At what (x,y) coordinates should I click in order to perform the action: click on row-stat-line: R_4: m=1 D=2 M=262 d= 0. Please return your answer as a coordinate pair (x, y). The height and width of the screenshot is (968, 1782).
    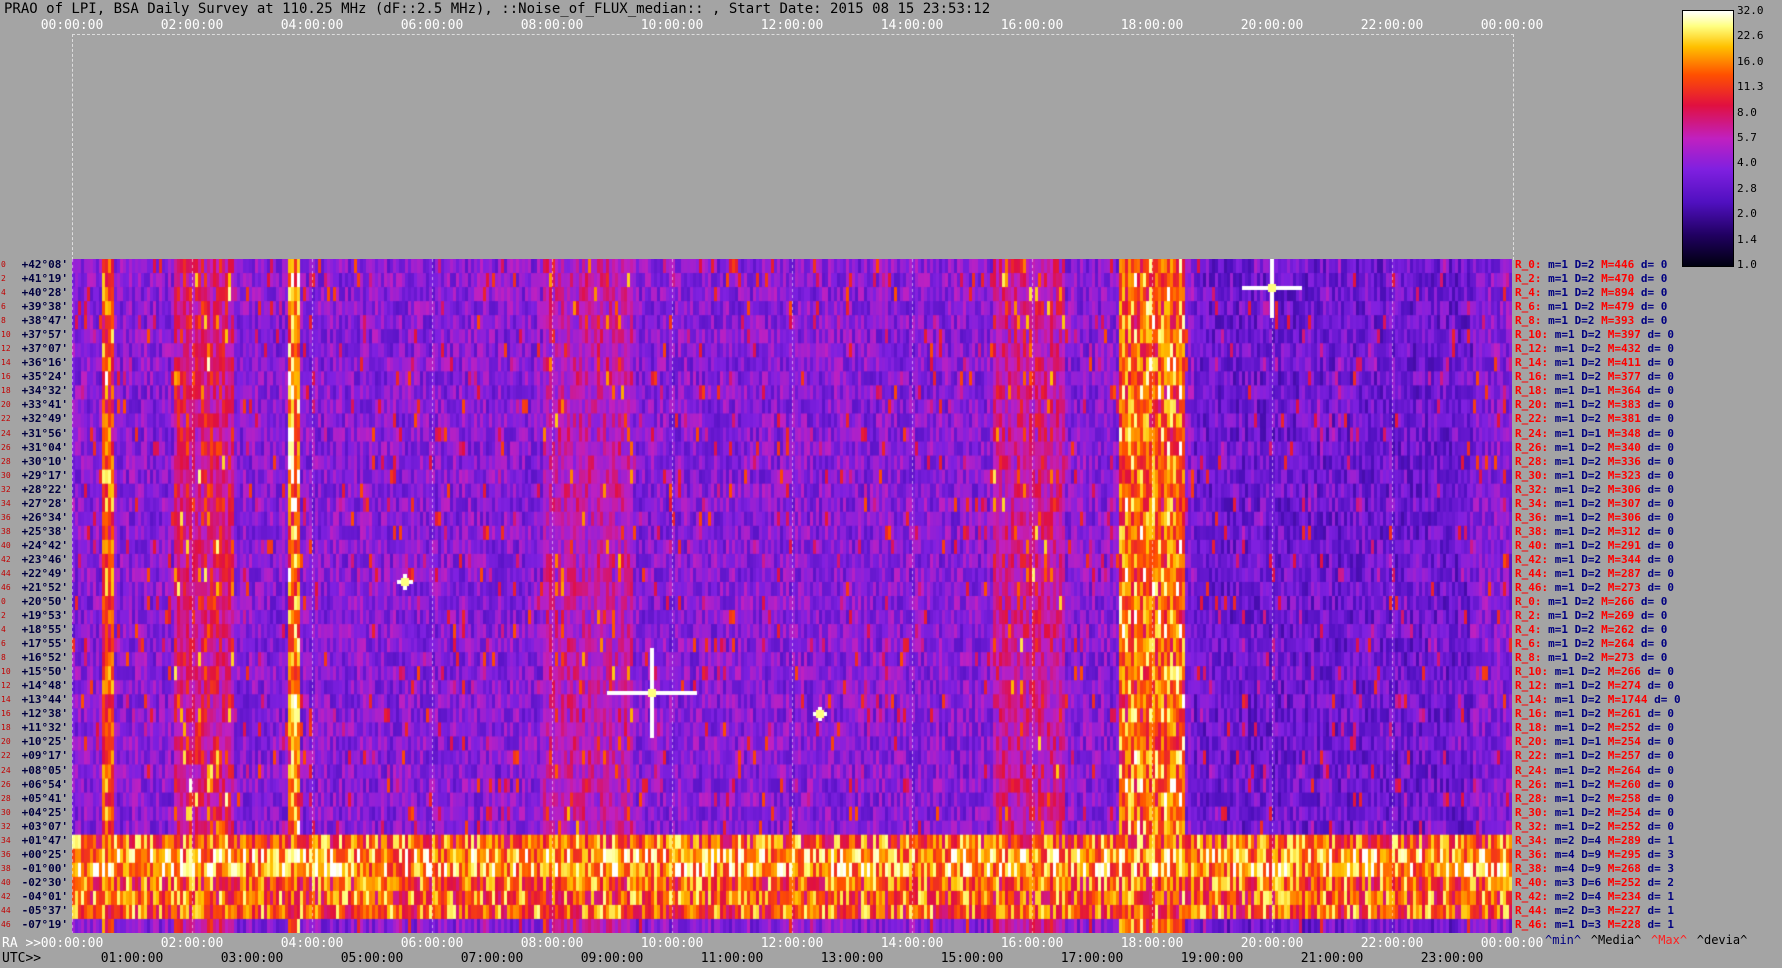
    Looking at the image, I should click on (1591, 629).